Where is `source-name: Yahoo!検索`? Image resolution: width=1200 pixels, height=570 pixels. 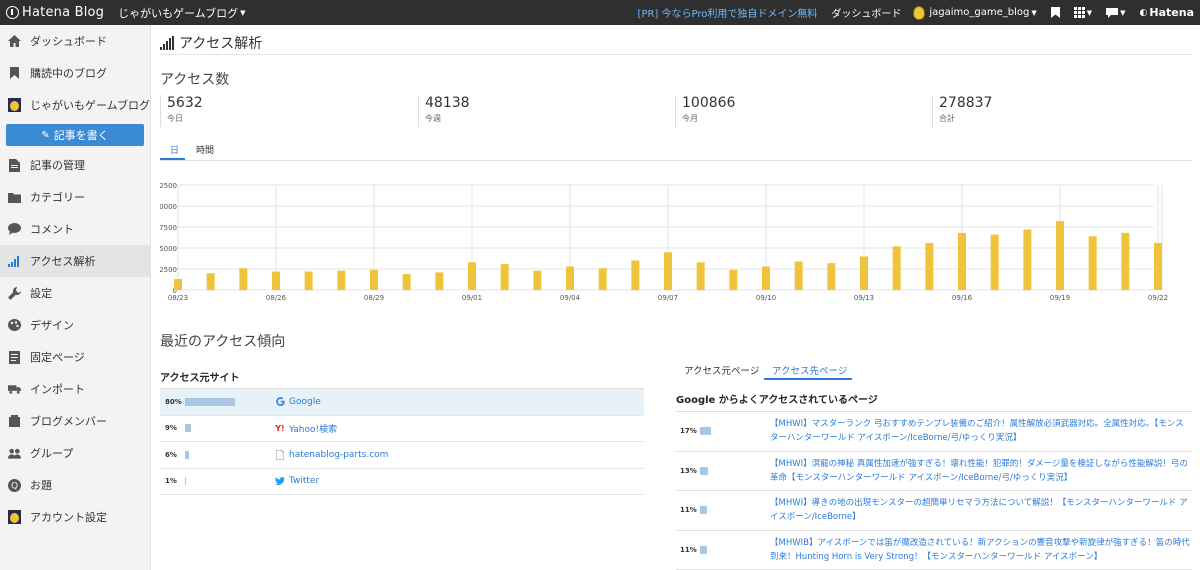 source-name: Yahoo!検索 is located at coordinates (313, 428).